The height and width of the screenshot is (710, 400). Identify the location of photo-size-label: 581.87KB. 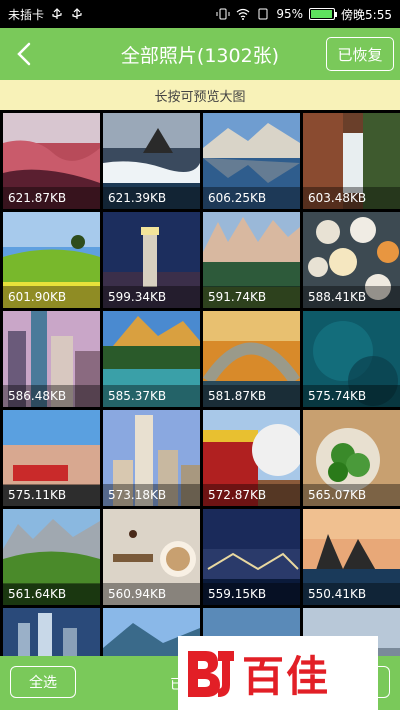
(251, 396).